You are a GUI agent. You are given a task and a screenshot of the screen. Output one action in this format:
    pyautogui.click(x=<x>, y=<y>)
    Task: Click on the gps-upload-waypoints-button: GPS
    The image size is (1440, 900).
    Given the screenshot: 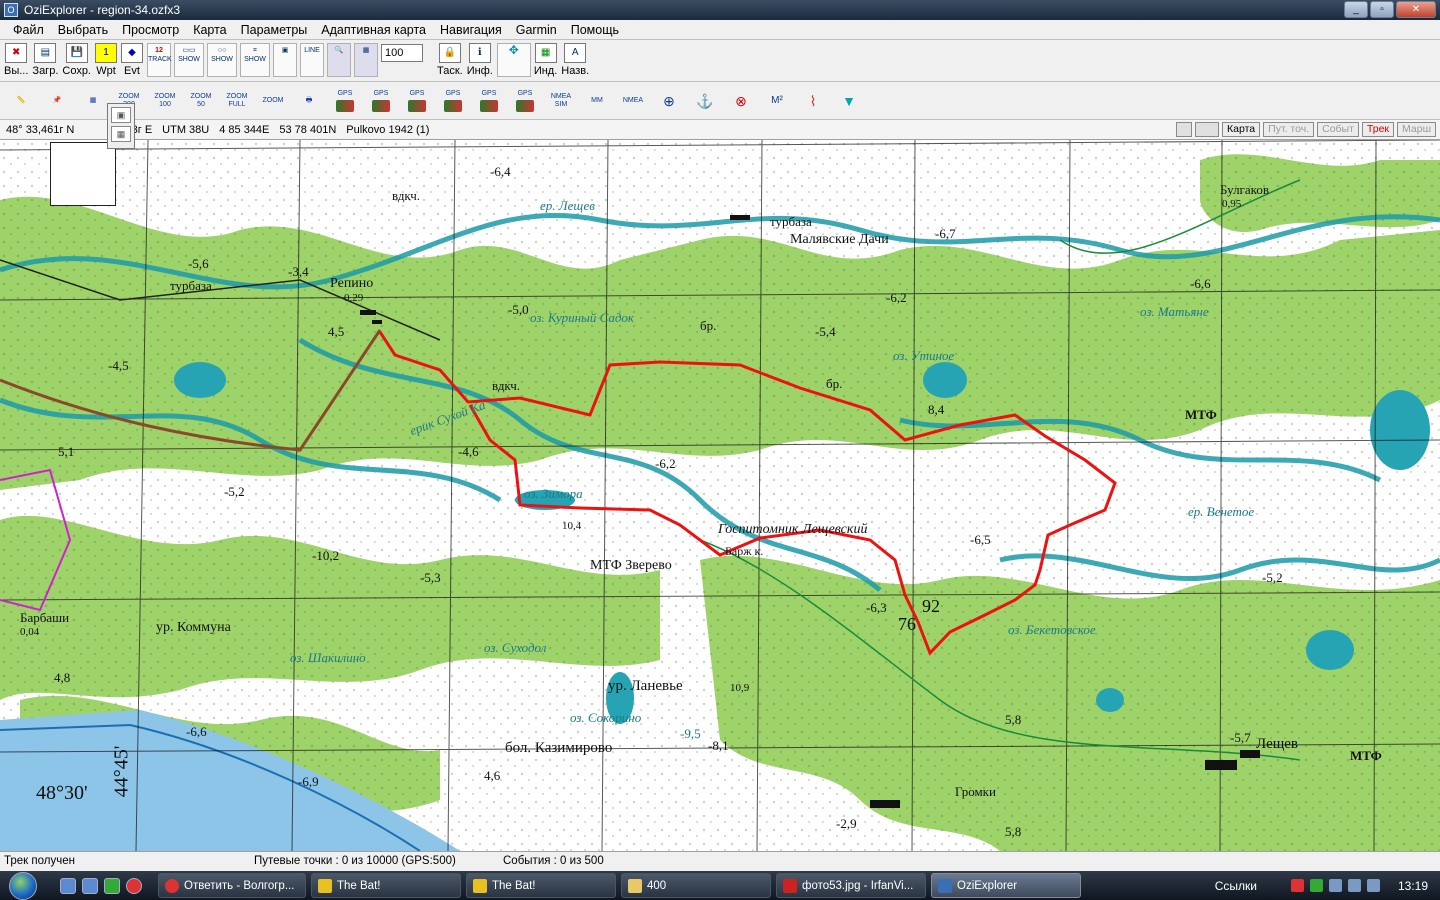 What is the action you would take?
    pyautogui.click(x=345, y=101)
    